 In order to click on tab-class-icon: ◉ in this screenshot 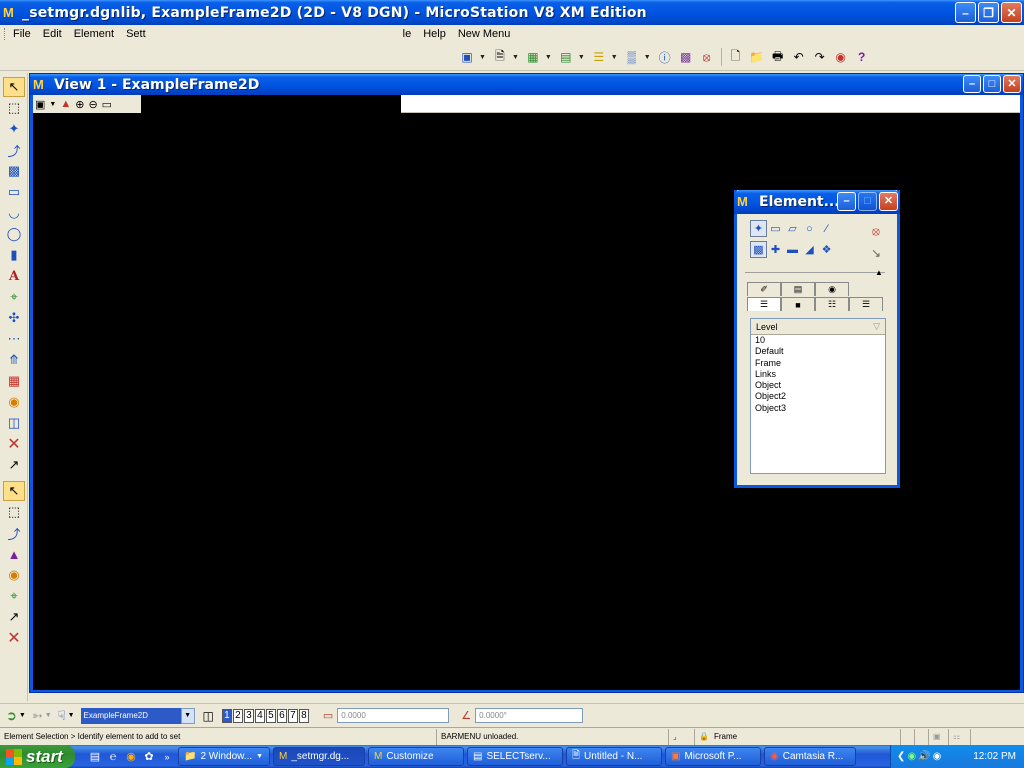, I will do `click(832, 289)`.